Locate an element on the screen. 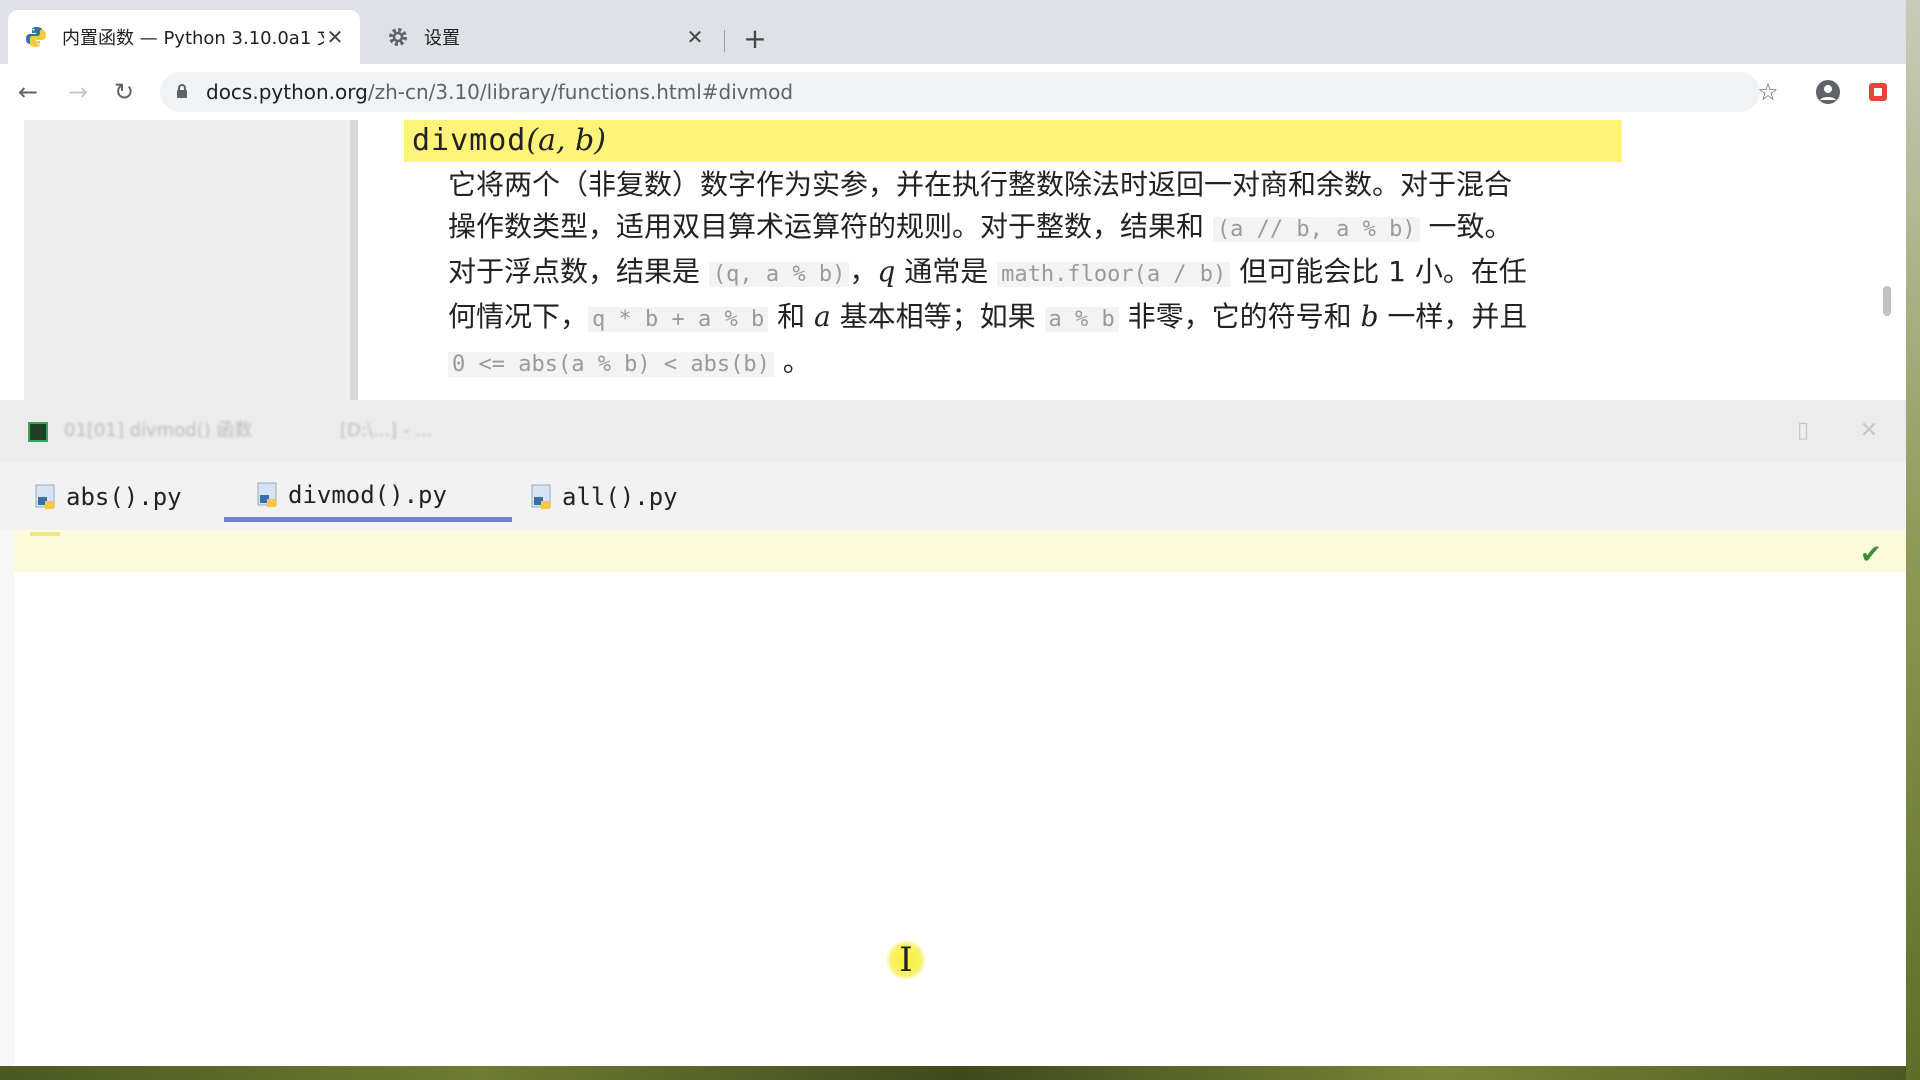 Image resolution: width=1920 pixels, height=1080 pixels. python-icon is located at coordinates (36, 37).